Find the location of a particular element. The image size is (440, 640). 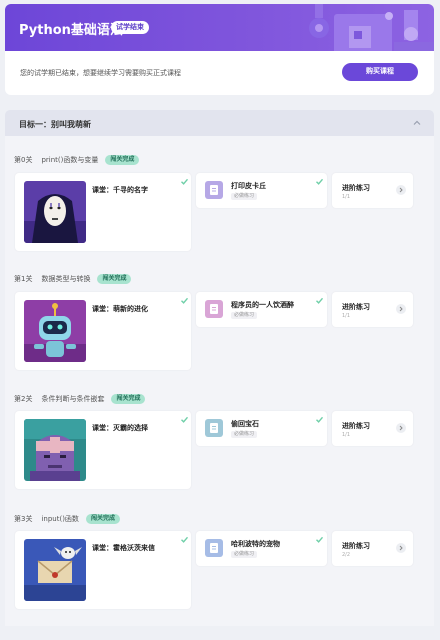

goal-title: 目标一：别叫我萌新 is located at coordinates (55, 124).